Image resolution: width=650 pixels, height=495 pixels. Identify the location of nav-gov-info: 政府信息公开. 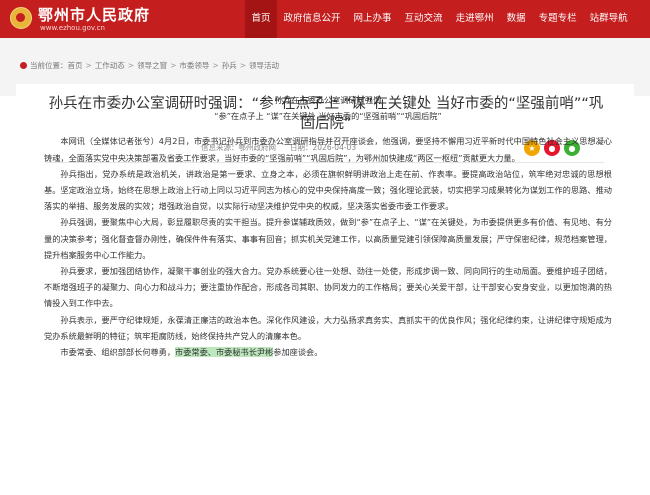
(312, 19).